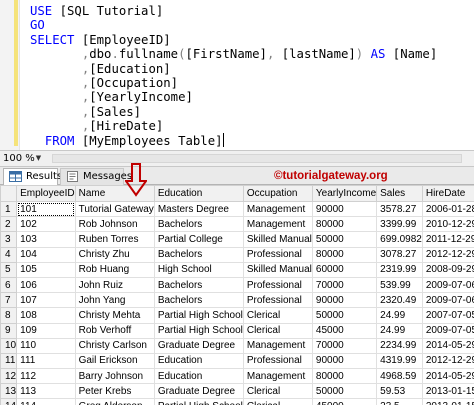 Image resolution: width=474 pixels, height=405 pixels. I want to click on table-cell: 2234.99, so click(399, 345).